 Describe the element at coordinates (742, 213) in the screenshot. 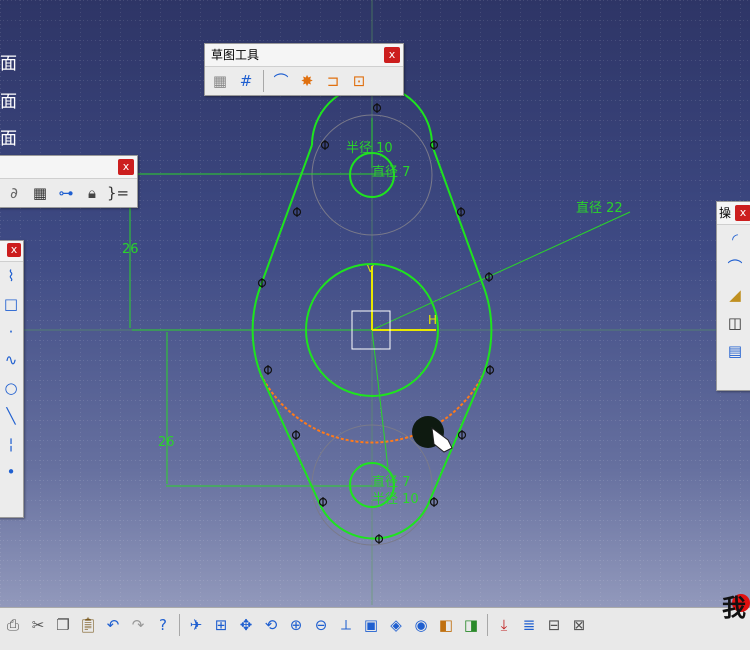

I see `operation-toolbar-close-button: x` at that location.